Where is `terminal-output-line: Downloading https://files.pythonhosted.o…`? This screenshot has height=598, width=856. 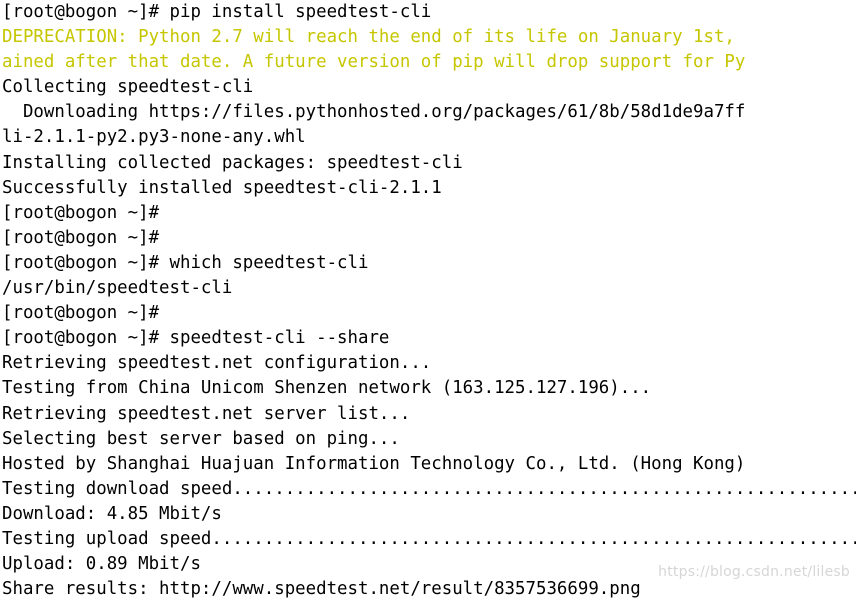 terminal-output-line: Downloading https://files.pythonhosted.o… is located at coordinates (374, 112).